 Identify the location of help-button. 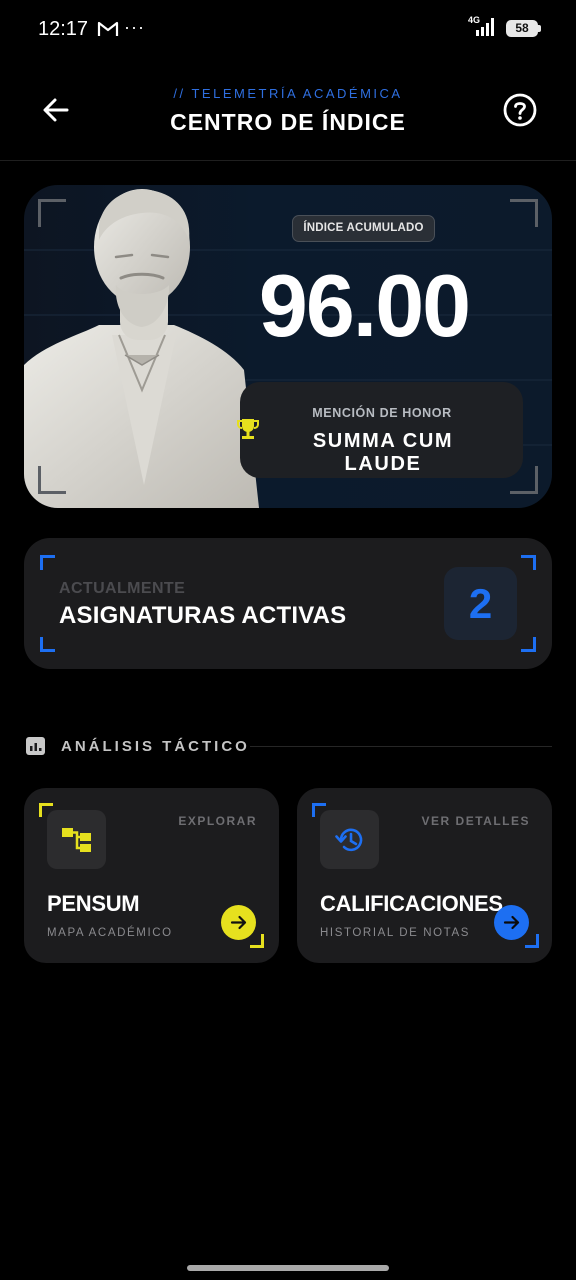
(520, 110).